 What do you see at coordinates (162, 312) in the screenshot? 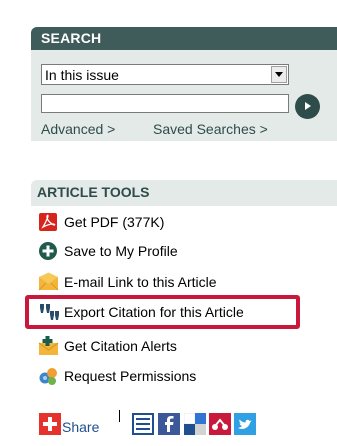
I see `highlight-box` at bounding box center [162, 312].